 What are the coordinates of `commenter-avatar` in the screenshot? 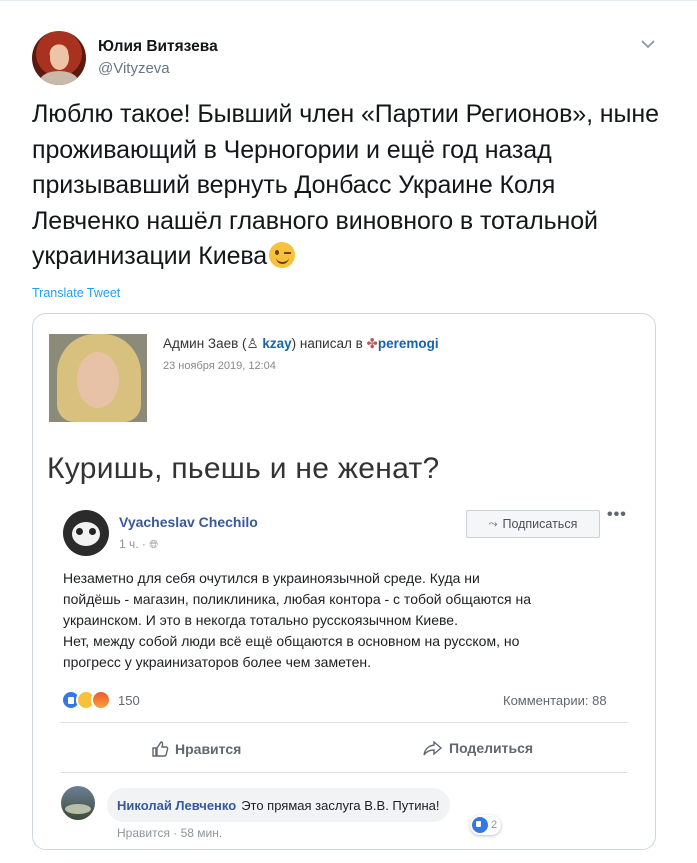 It's located at (78, 803).